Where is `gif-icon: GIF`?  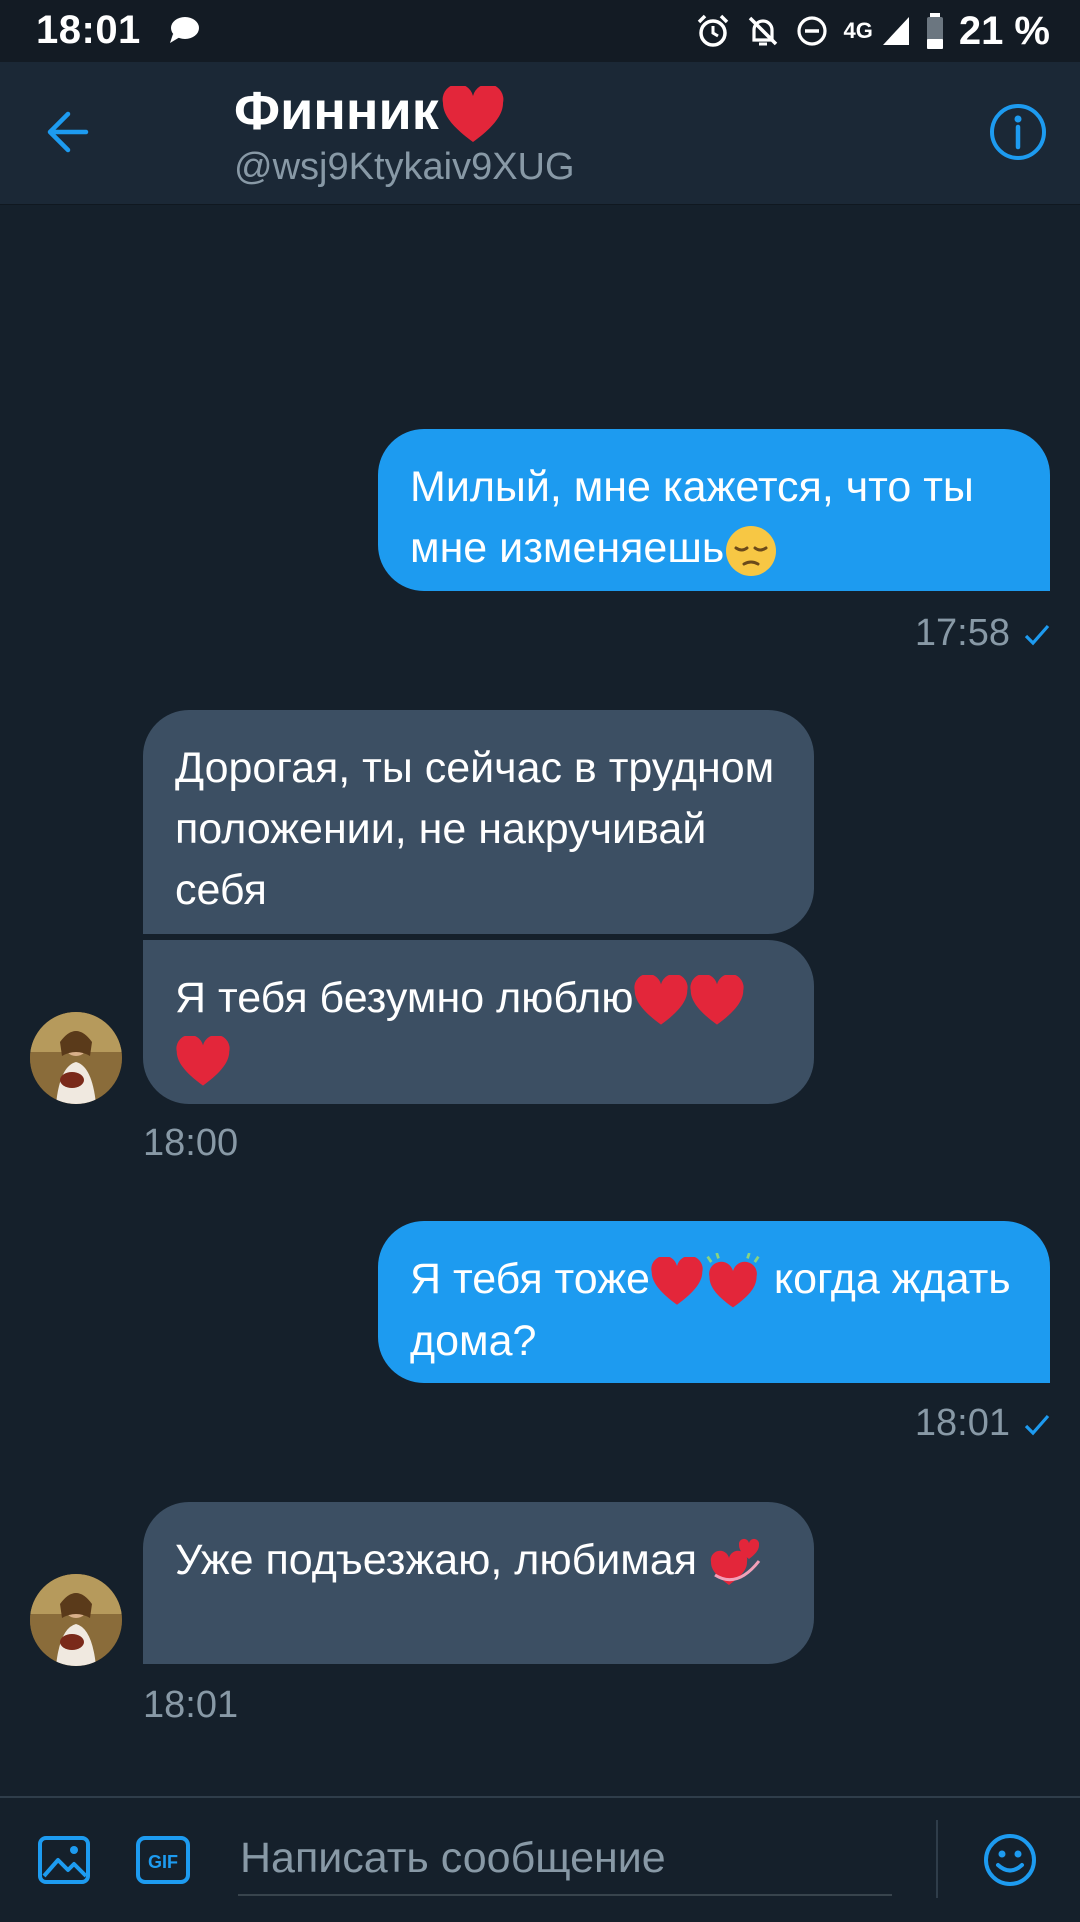 gif-icon: GIF is located at coordinates (163, 1860).